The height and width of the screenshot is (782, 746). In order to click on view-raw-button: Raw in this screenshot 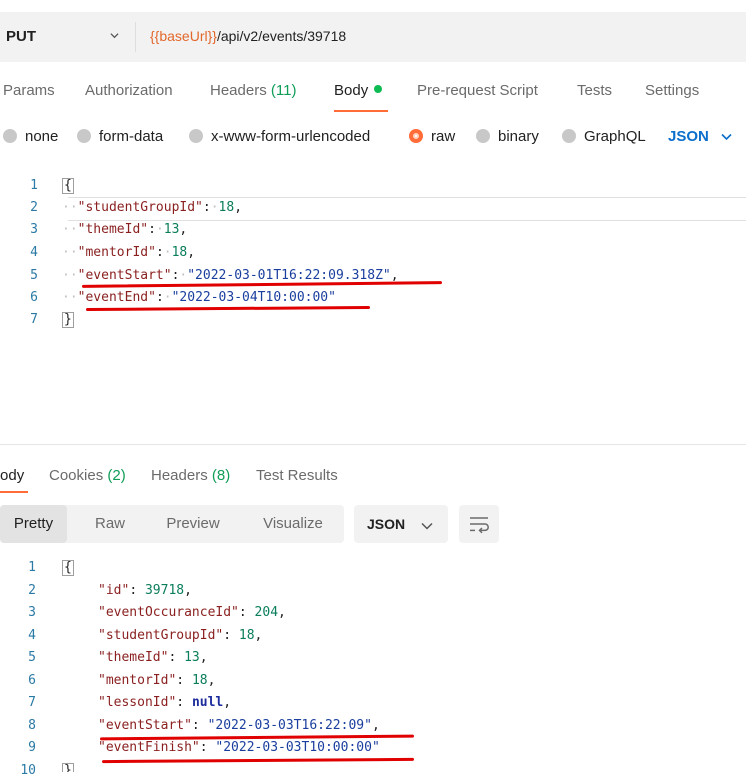, I will do `click(110, 524)`.